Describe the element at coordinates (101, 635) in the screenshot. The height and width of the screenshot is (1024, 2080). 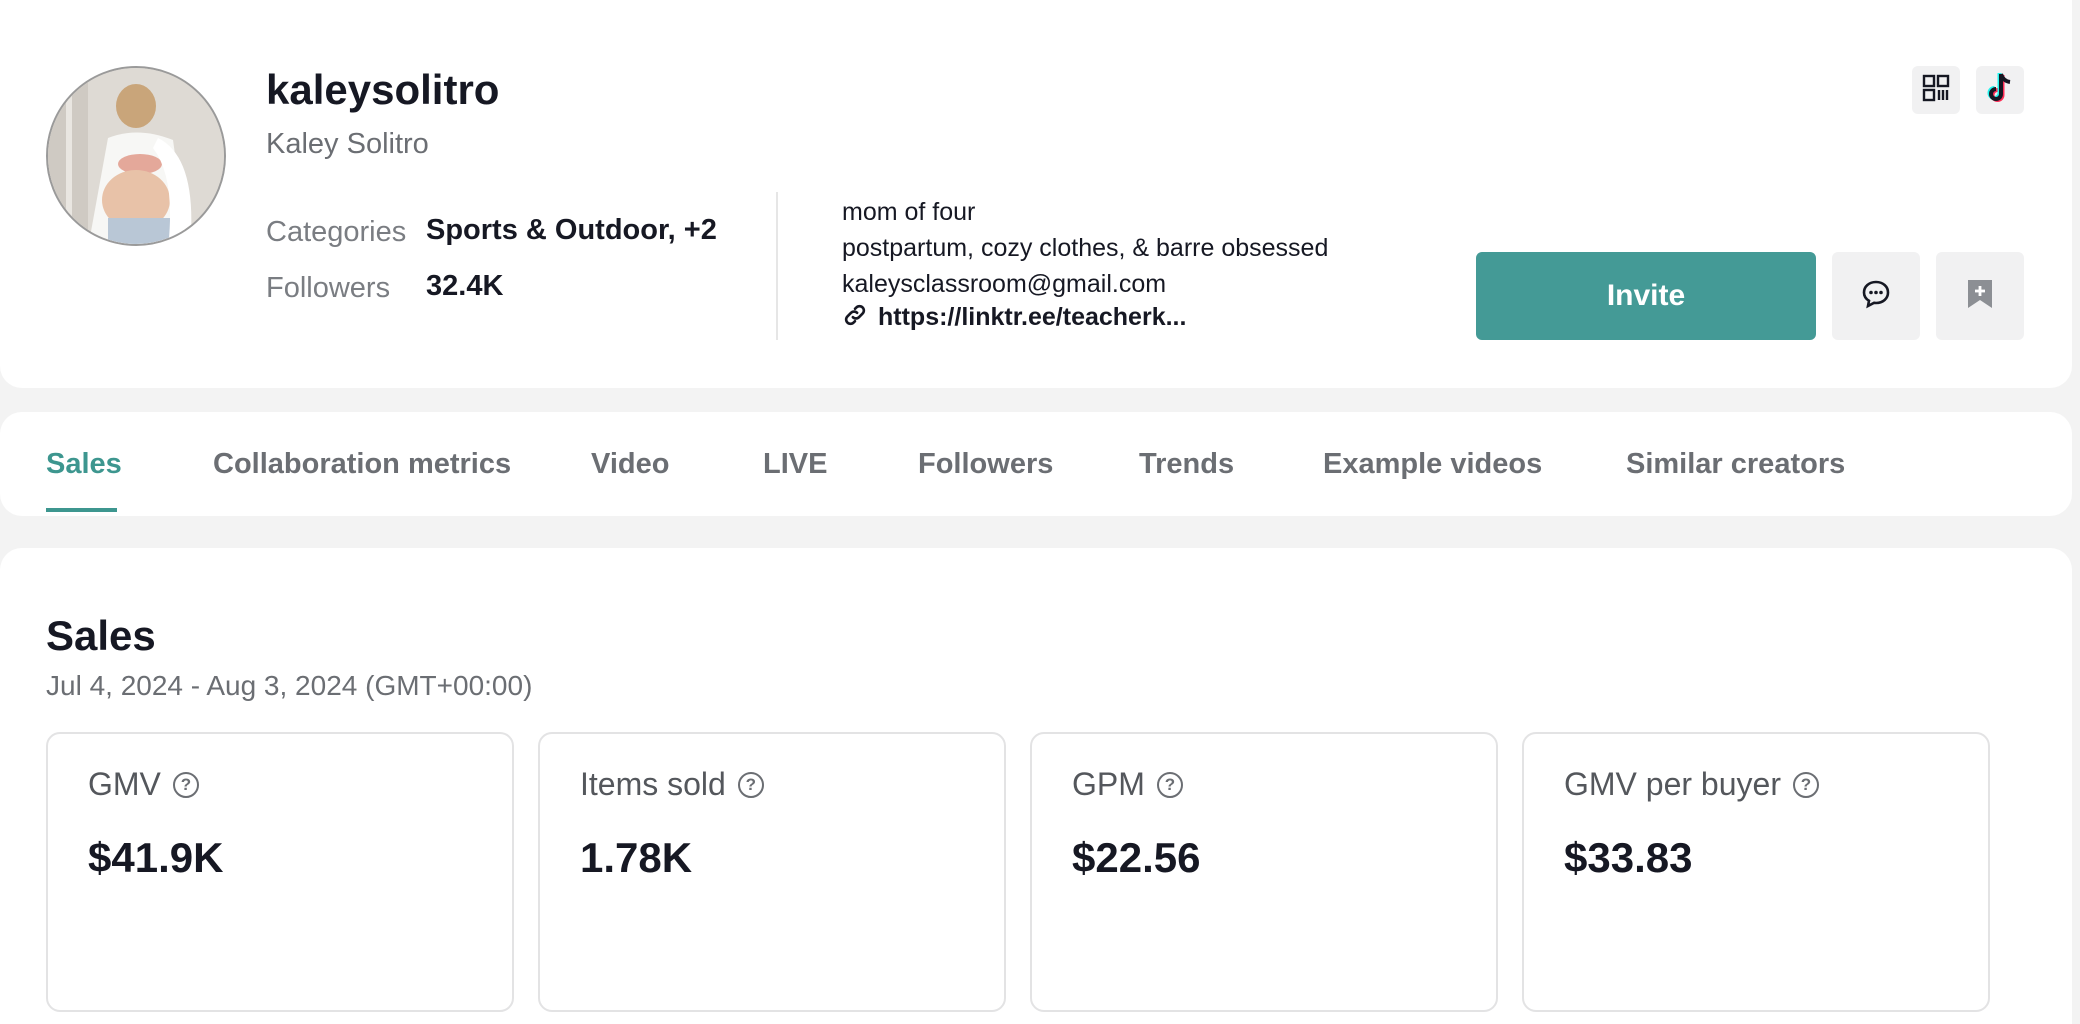
I see `sales-title: Sales` at that location.